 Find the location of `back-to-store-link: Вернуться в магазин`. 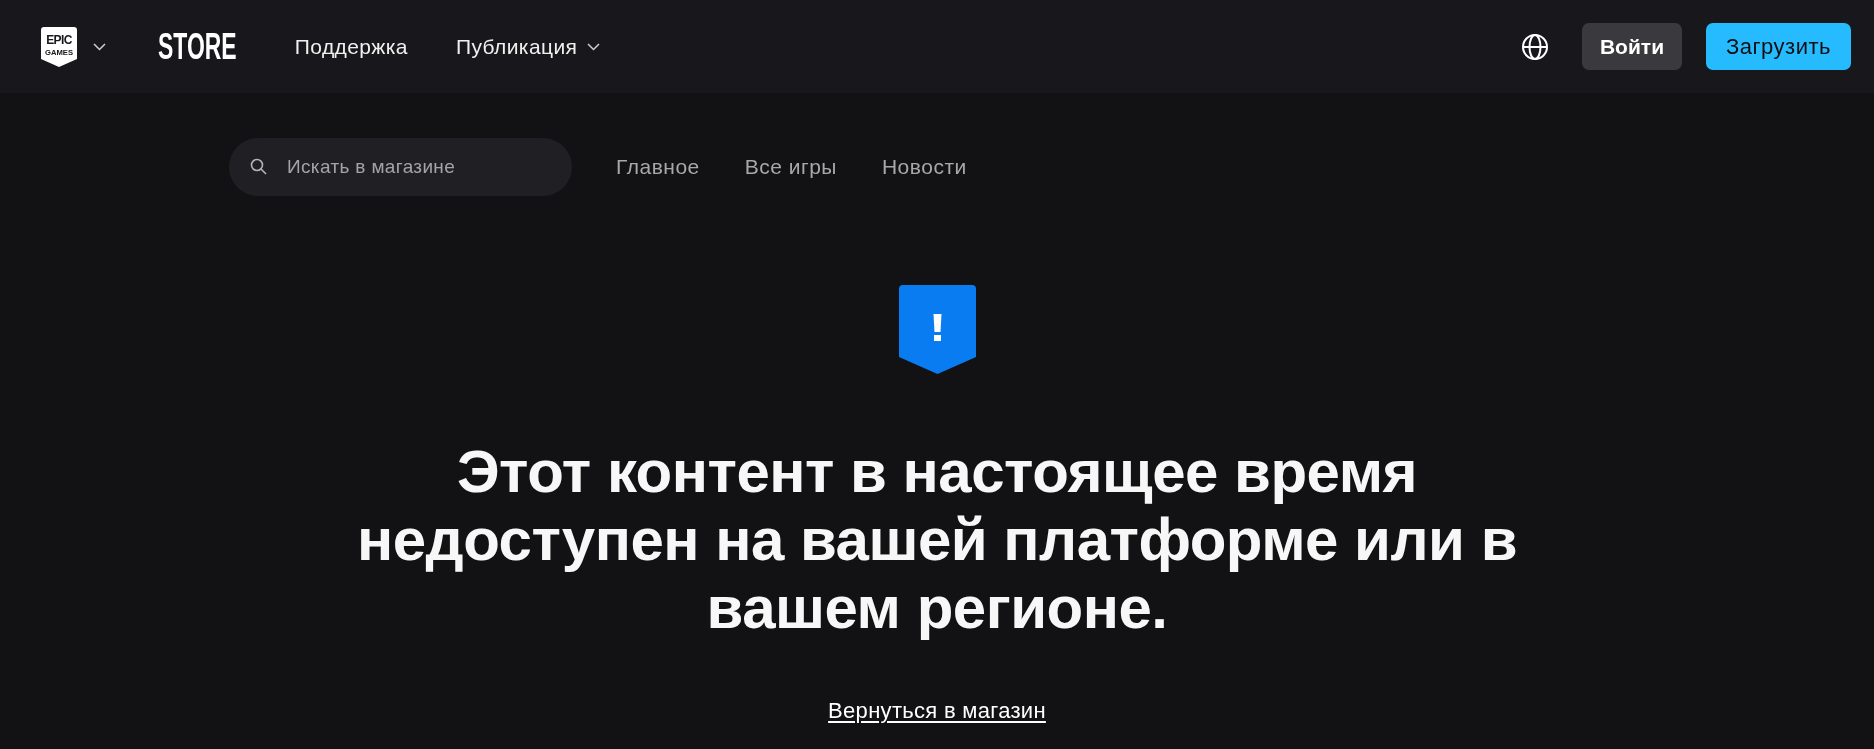

back-to-store-link: Вернуться в магазин is located at coordinates (937, 711).